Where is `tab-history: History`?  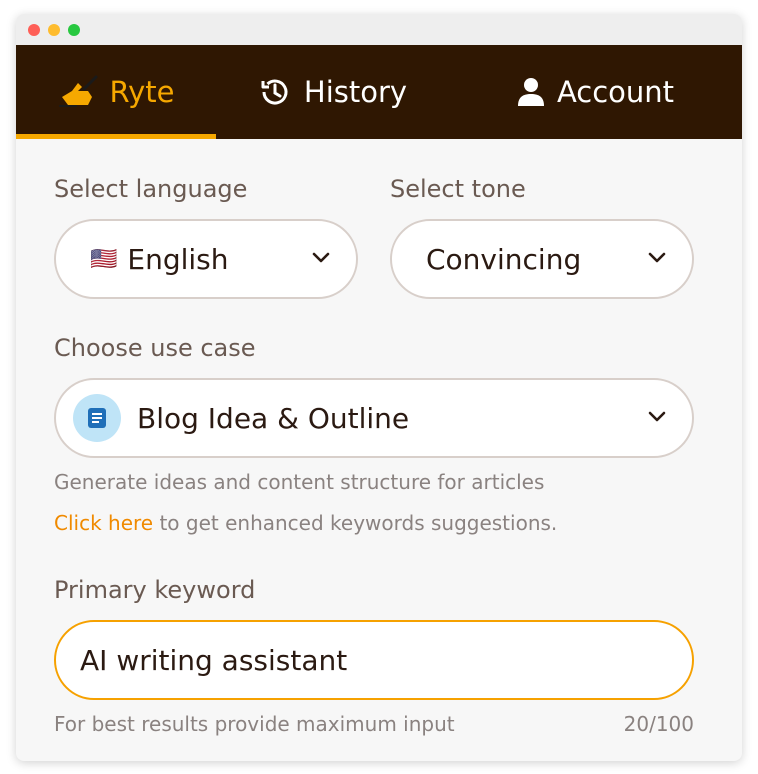 tab-history: History is located at coordinates (332, 92).